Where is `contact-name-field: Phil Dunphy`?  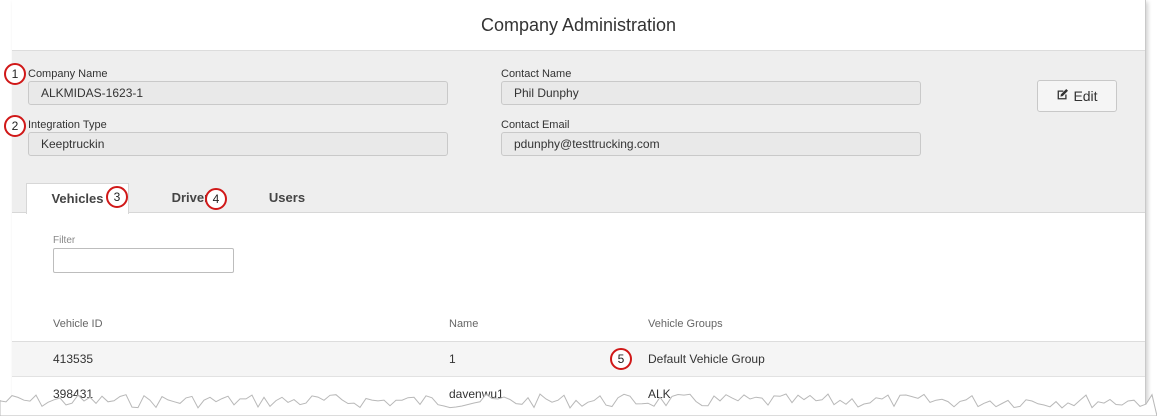 contact-name-field: Phil Dunphy is located at coordinates (711, 93).